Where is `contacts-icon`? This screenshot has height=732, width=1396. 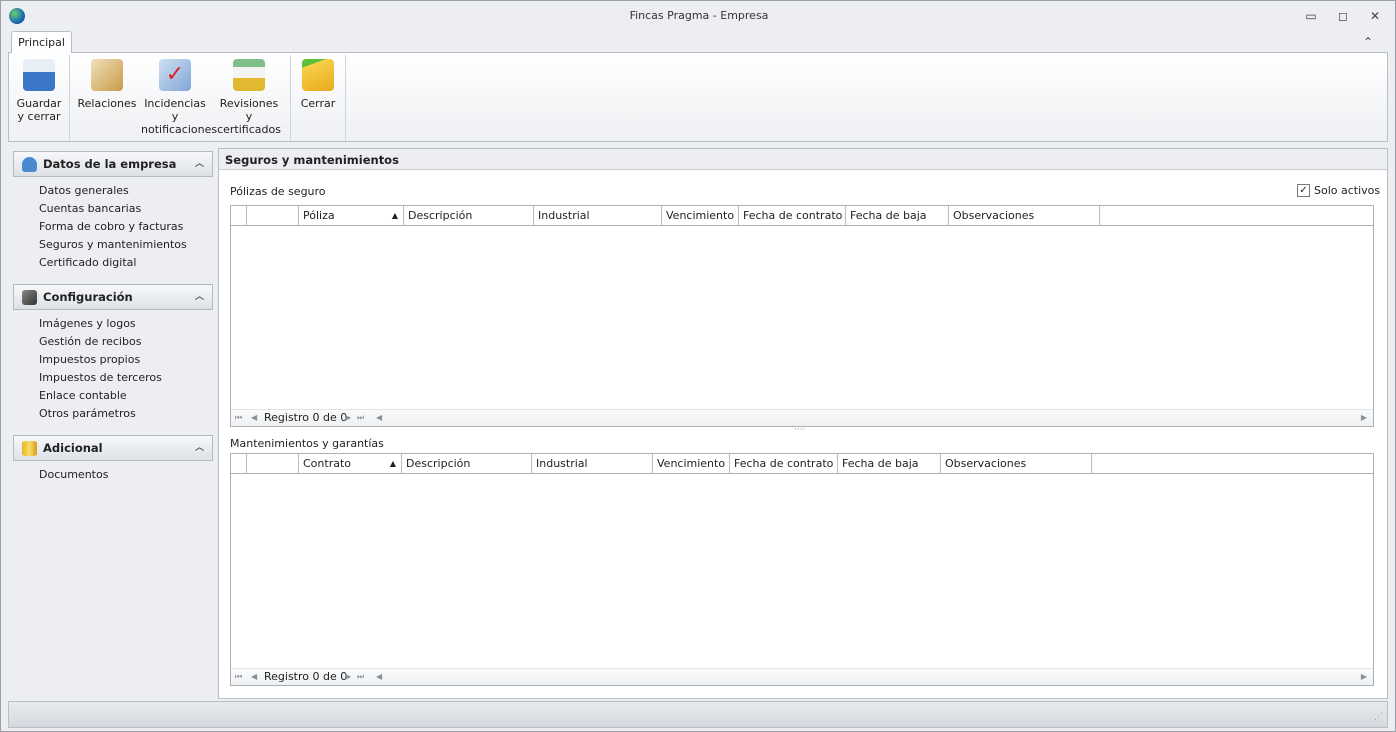 contacts-icon is located at coordinates (107, 75).